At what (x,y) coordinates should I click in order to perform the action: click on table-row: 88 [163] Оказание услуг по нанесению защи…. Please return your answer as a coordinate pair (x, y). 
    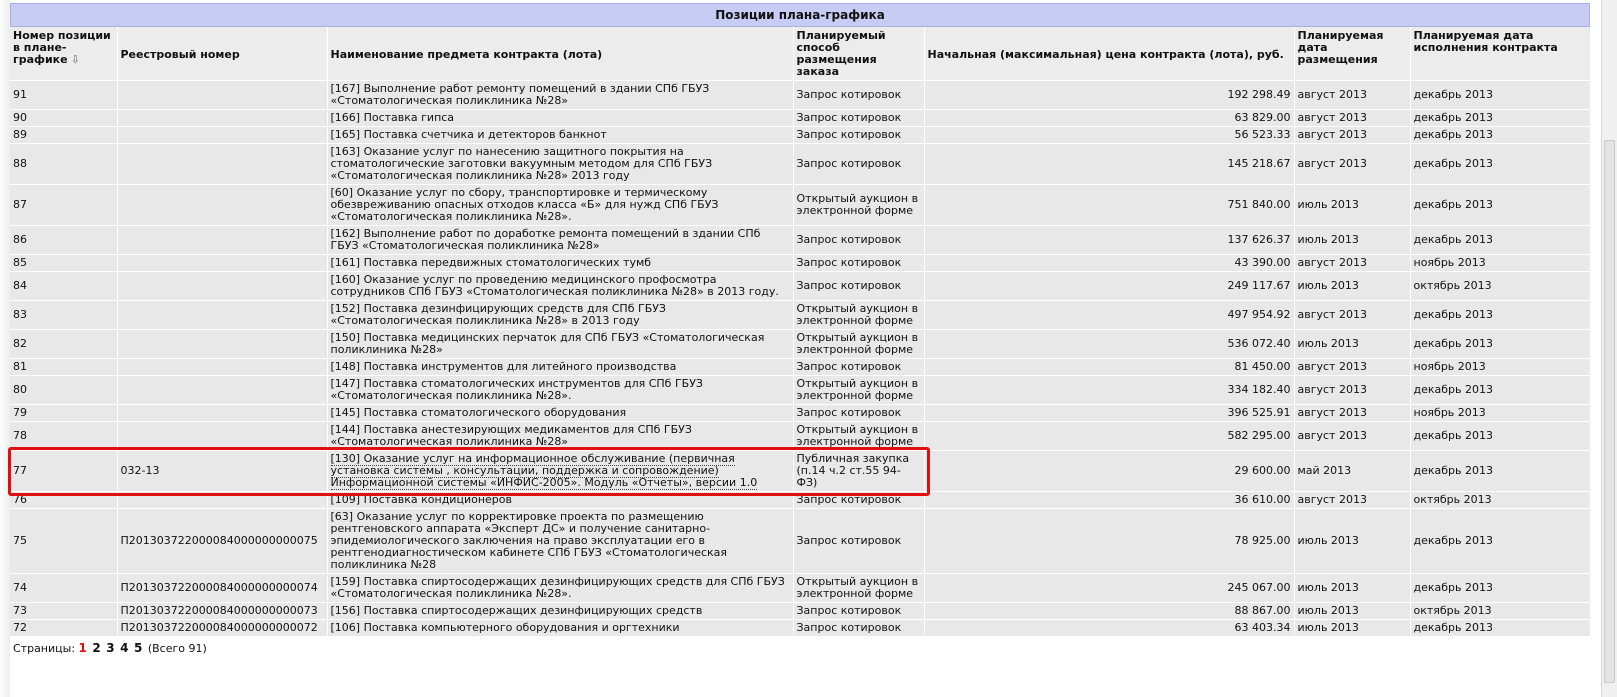
    Looking at the image, I should click on (800, 164).